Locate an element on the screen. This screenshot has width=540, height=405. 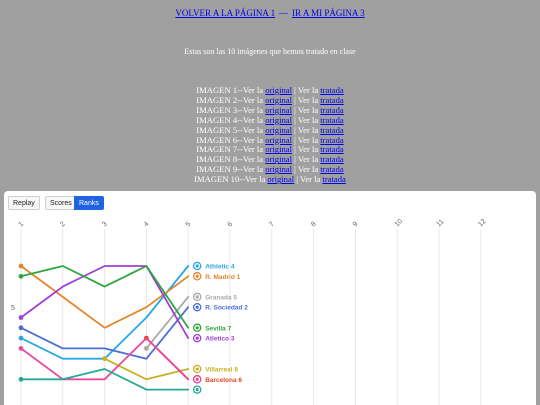
series-line is located at coordinates (167, 323).